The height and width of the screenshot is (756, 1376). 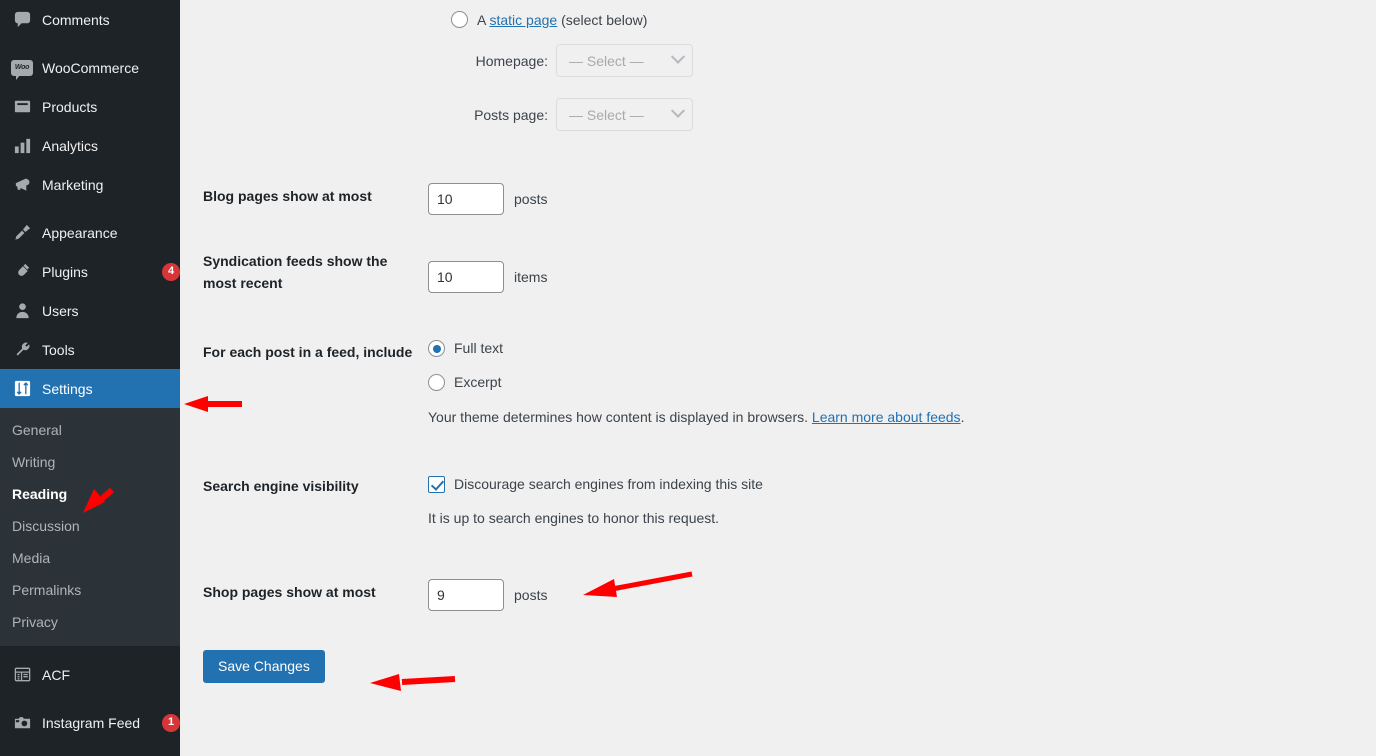 What do you see at coordinates (886, 417) in the screenshot?
I see `learn-more-about-feeds-link: Learn more about feeds` at bounding box center [886, 417].